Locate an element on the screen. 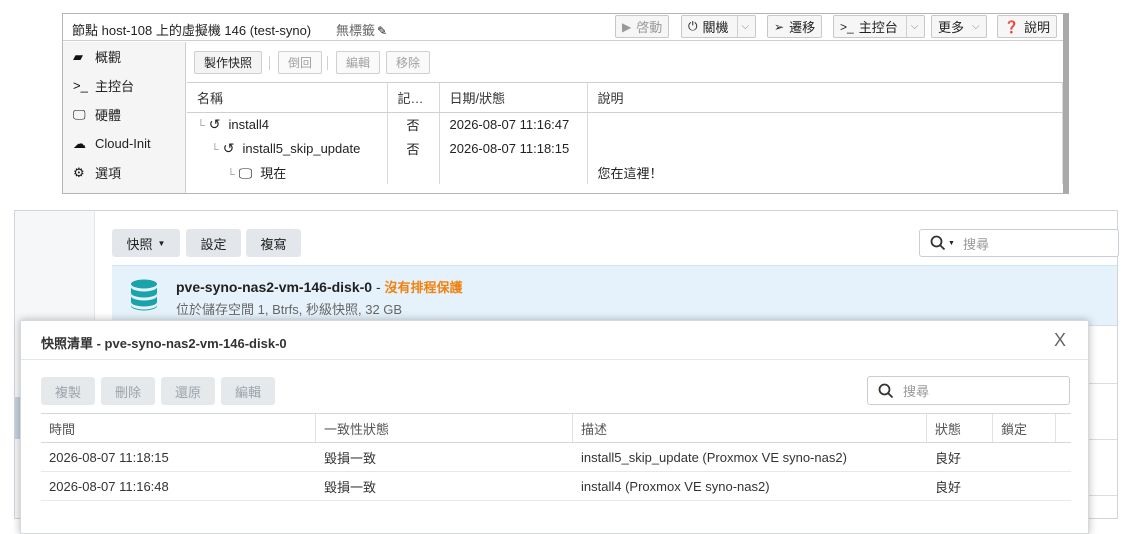 The image size is (1132, 534). power-icon: ⏻ is located at coordinates (693, 26).